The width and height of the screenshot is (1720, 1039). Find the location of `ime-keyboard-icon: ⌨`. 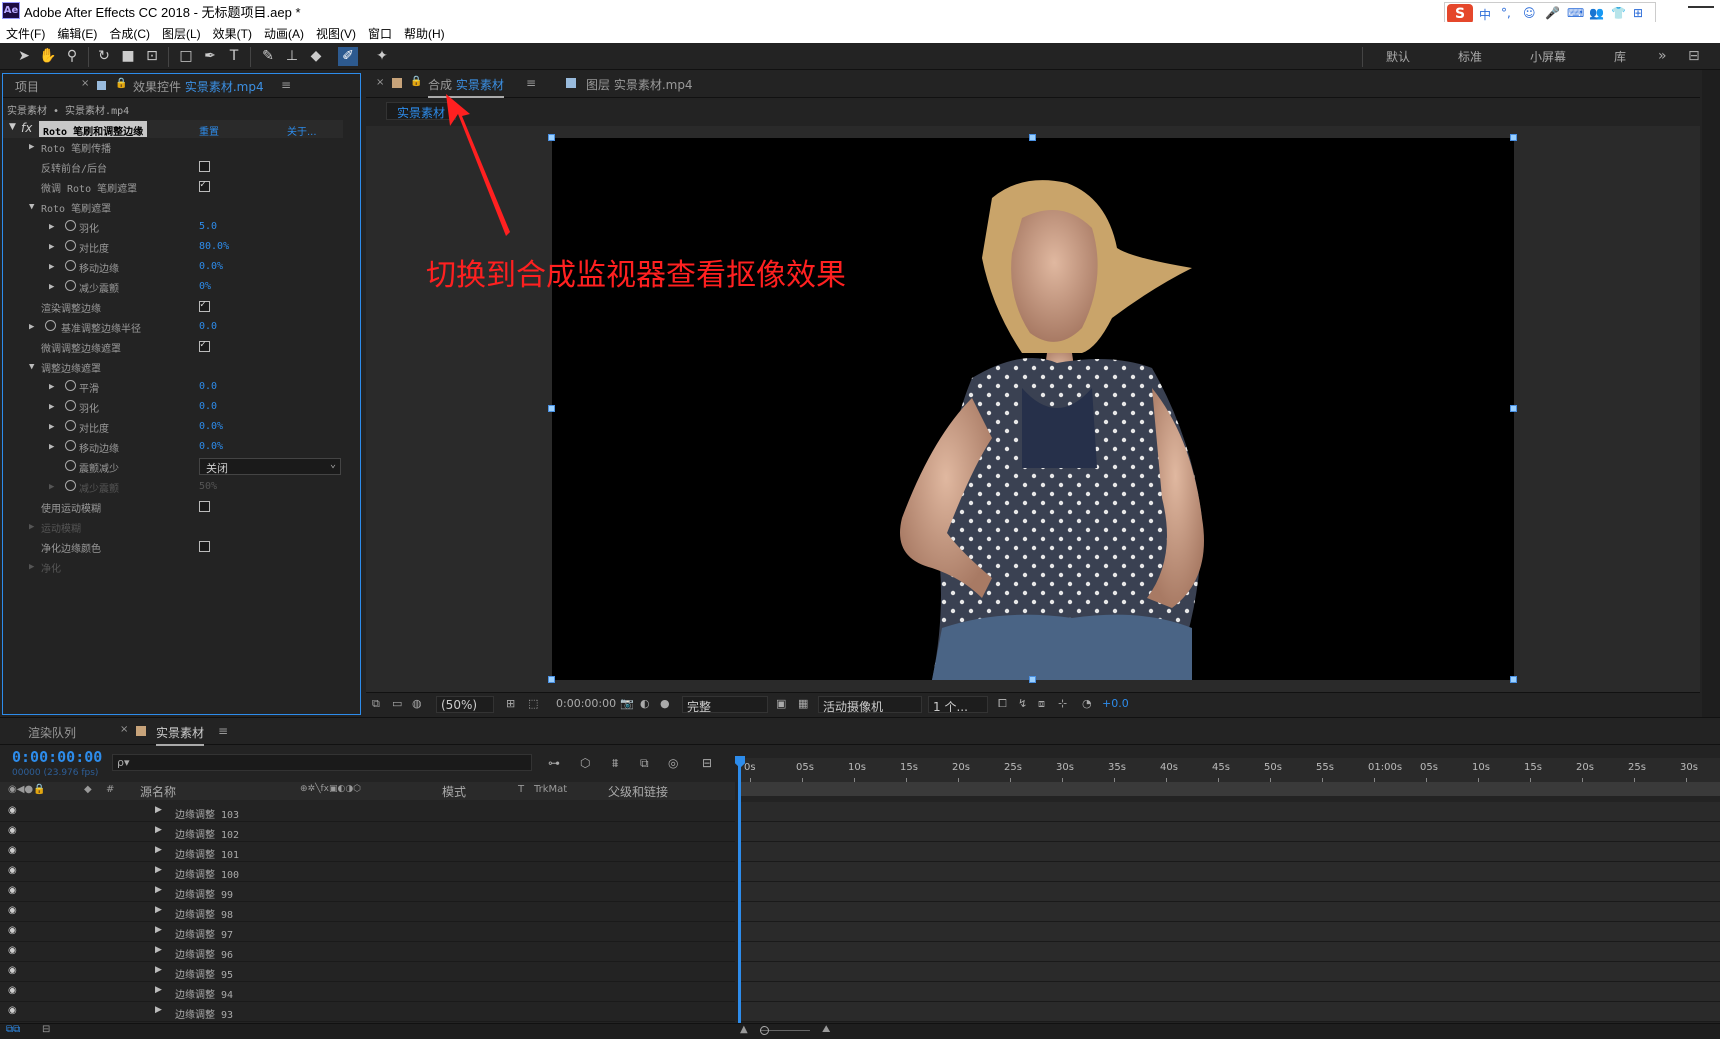

ime-keyboard-icon: ⌨ is located at coordinates (1575, 13).